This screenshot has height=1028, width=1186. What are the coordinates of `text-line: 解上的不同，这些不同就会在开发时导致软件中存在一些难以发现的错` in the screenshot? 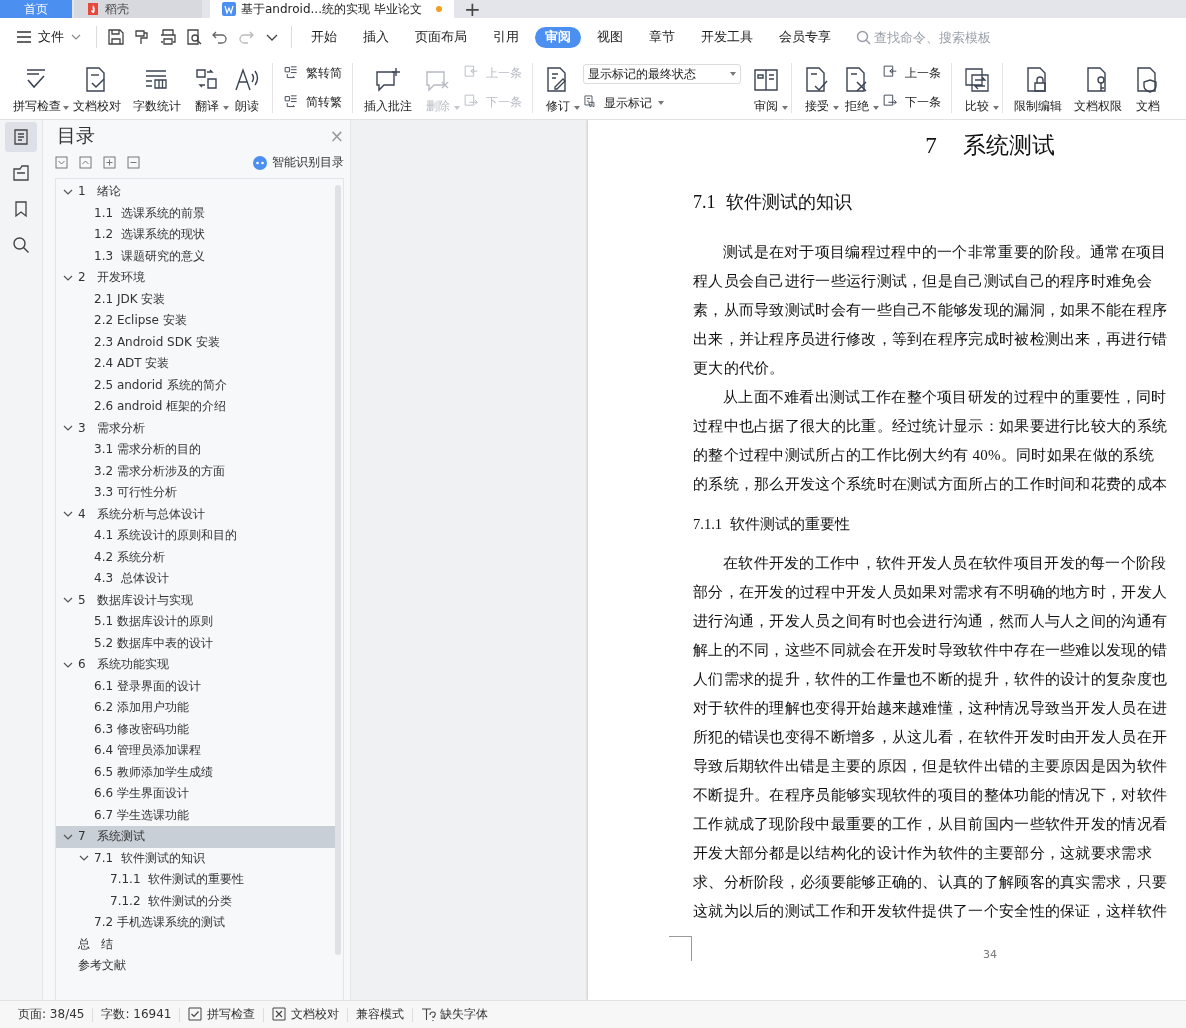 It's located at (931, 650).